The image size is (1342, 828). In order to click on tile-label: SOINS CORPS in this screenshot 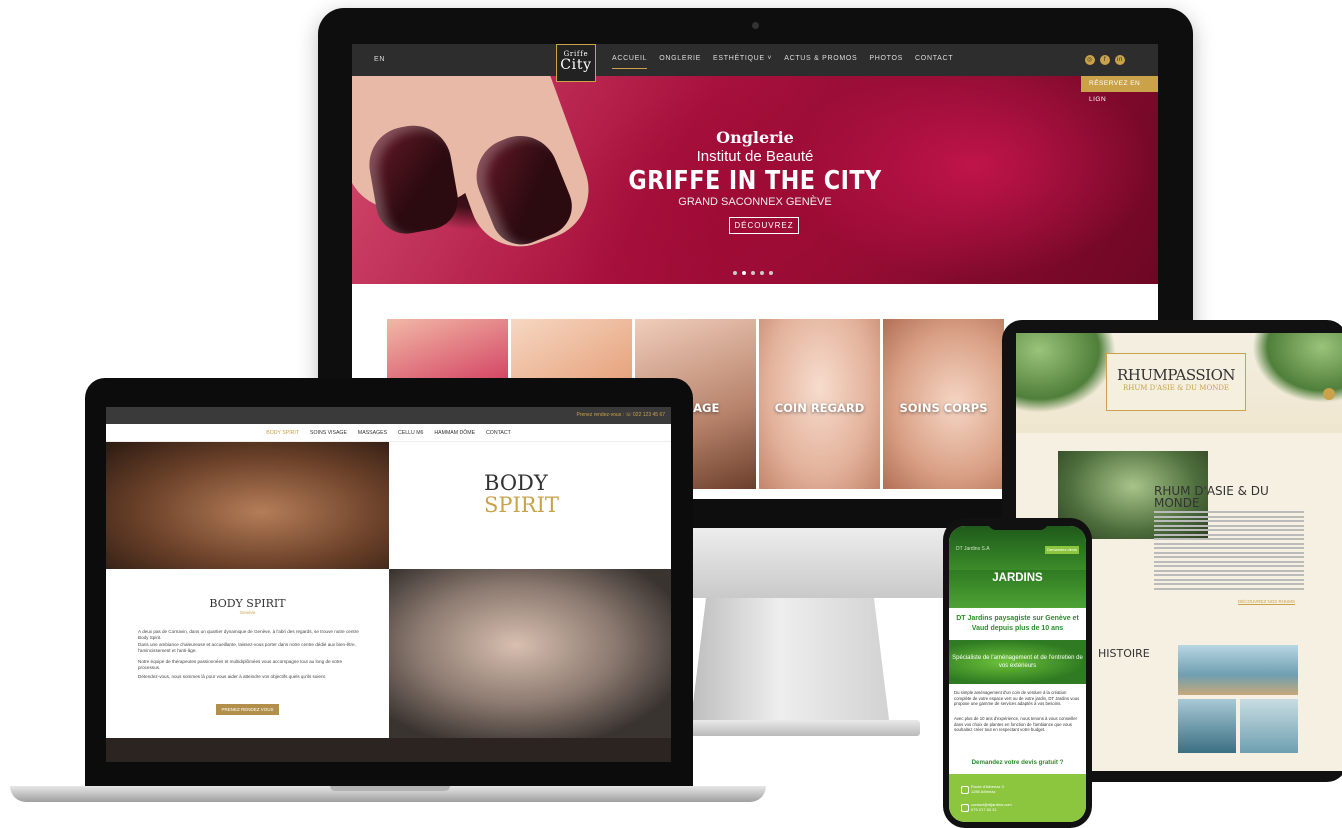, I will do `click(943, 408)`.